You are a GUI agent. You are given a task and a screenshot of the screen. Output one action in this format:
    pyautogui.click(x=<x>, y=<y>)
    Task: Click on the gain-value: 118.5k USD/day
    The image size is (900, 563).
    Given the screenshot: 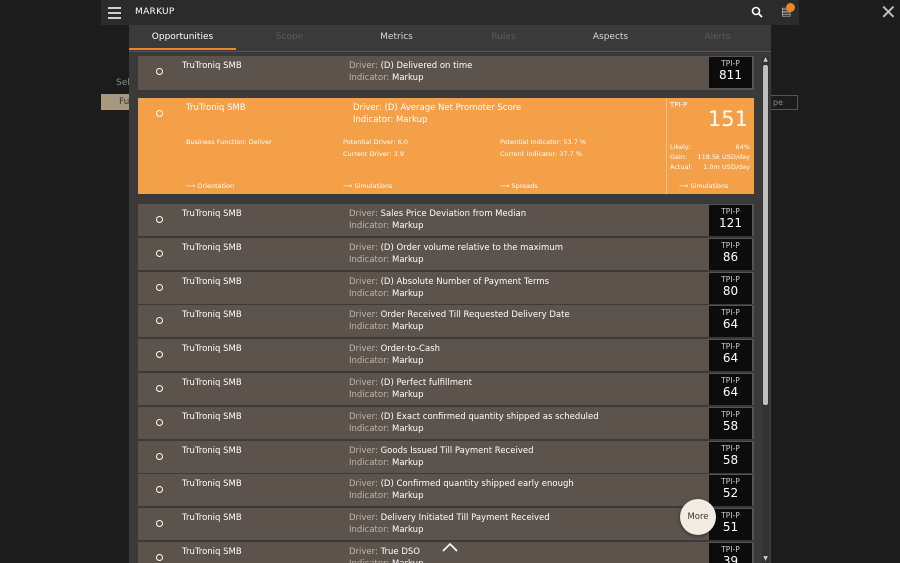 What is the action you would take?
    pyautogui.click(x=723, y=157)
    